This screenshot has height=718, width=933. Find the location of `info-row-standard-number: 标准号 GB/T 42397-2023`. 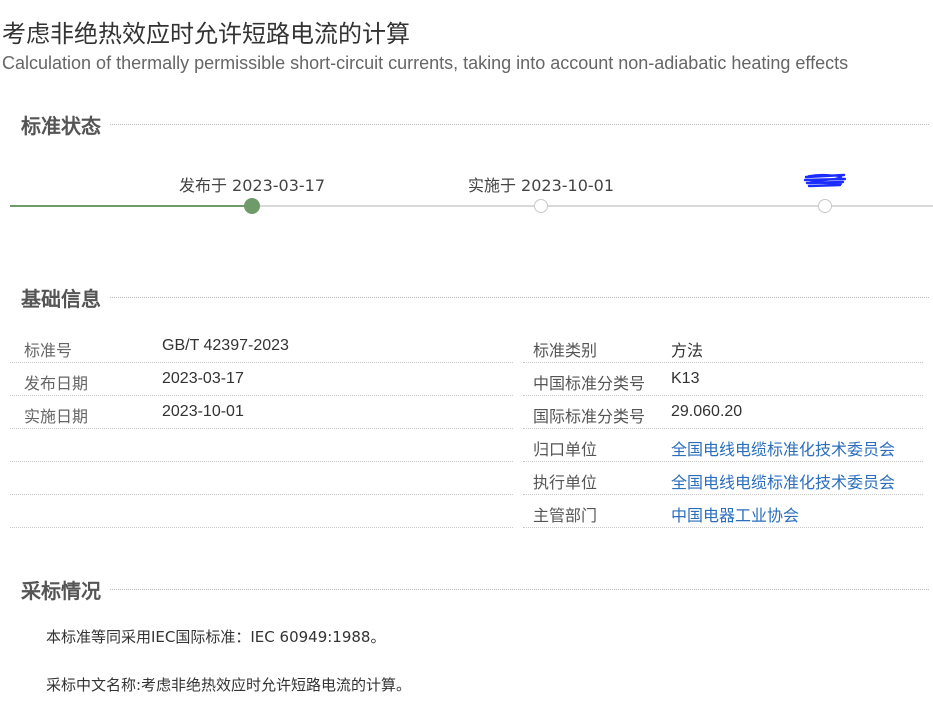

info-row-standard-number: 标准号 GB/T 42397-2023 is located at coordinates (261, 346).